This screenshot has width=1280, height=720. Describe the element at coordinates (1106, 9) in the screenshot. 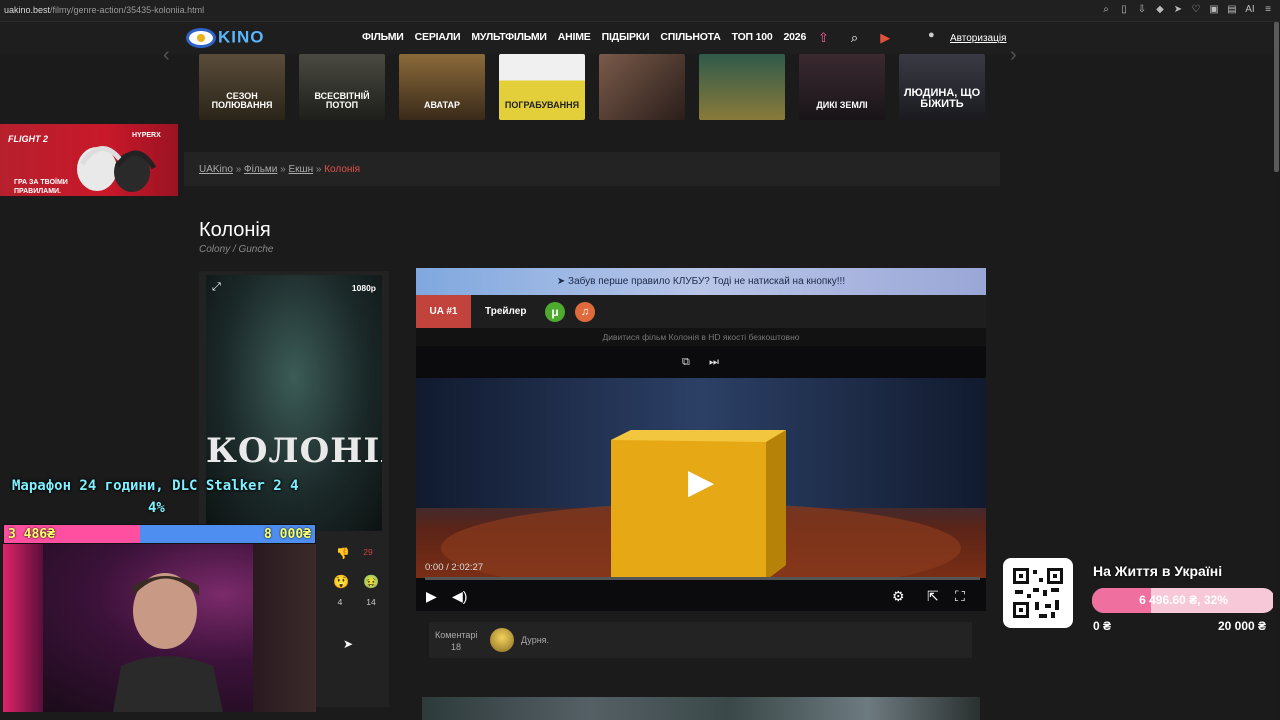

I see `zoom-icon: ⌕` at that location.